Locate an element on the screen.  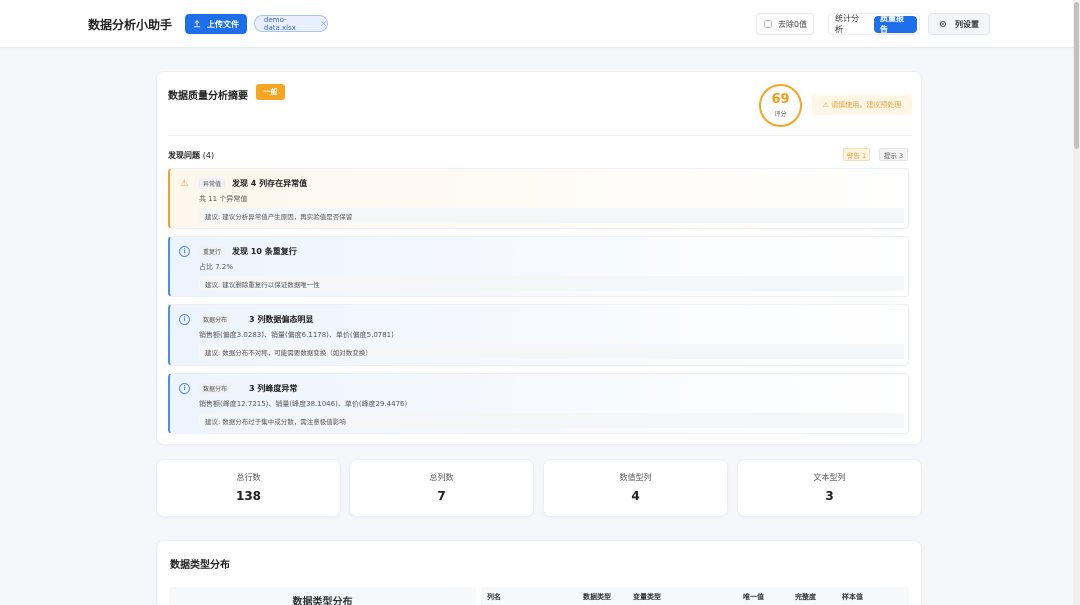
upload-button: 上传文件 is located at coordinates (216, 24).